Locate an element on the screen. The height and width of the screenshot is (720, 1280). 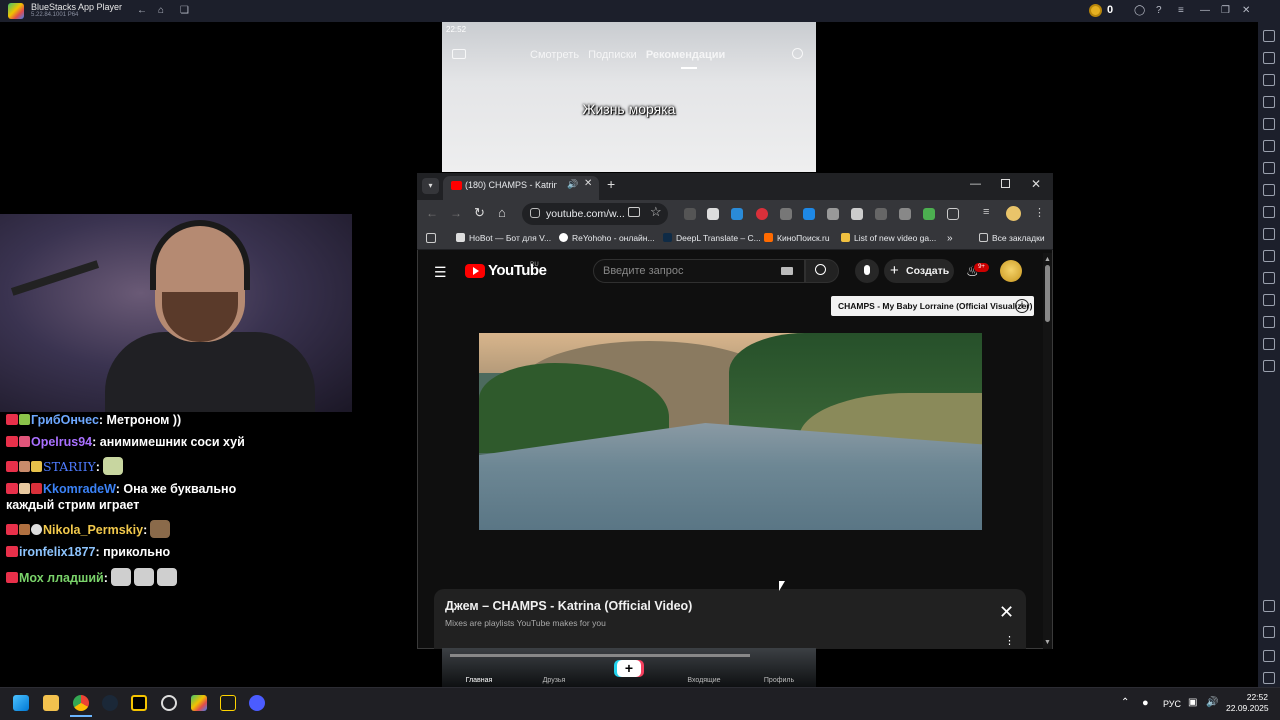
android-recents-icon is located at coordinates (1269, 678).